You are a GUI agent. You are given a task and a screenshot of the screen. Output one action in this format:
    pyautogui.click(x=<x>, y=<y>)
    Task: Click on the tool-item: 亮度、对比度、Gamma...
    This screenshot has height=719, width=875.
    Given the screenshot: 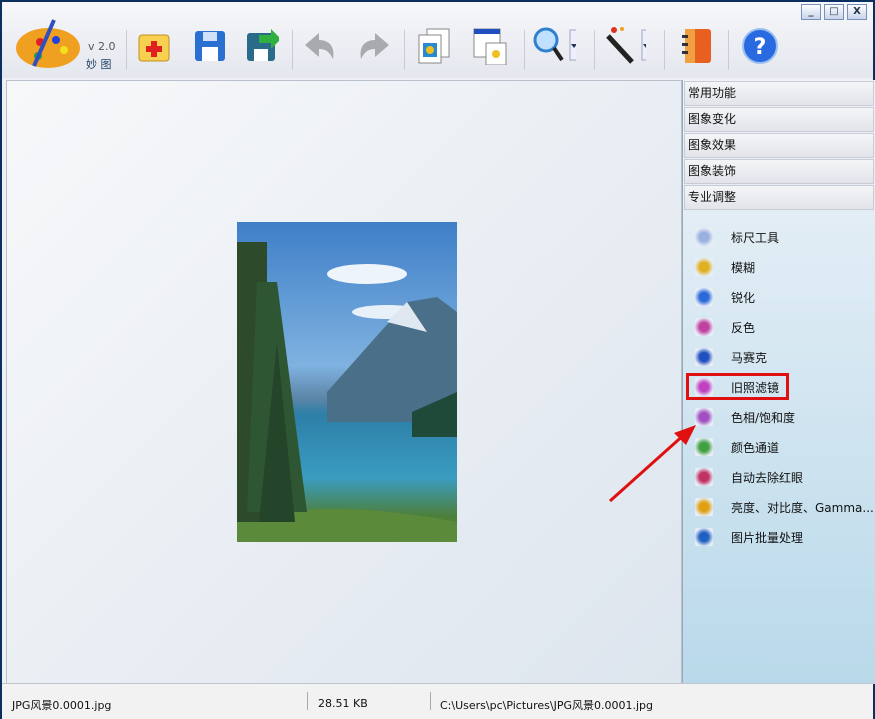 What is the action you would take?
    pyautogui.click(x=779, y=507)
    